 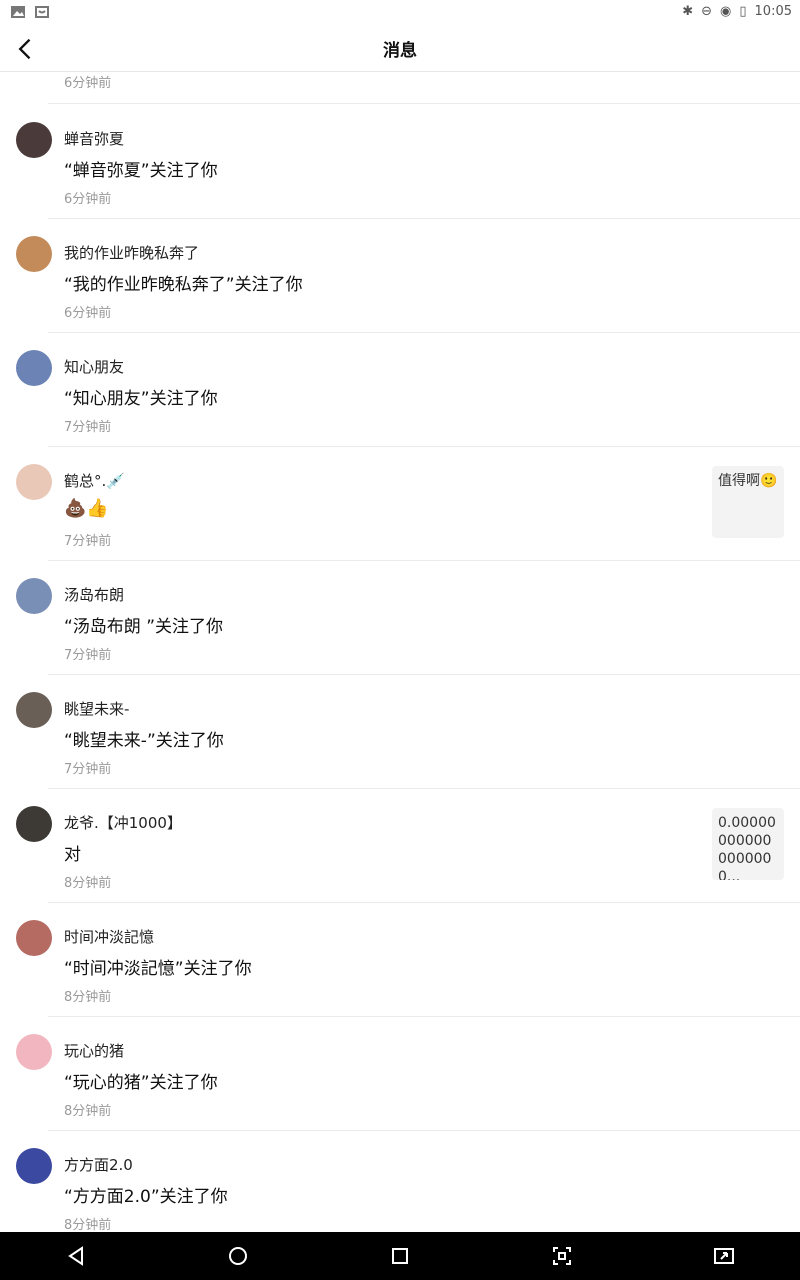 I want to click on user-name: 方方面2.0, so click(x=98, y=1164).